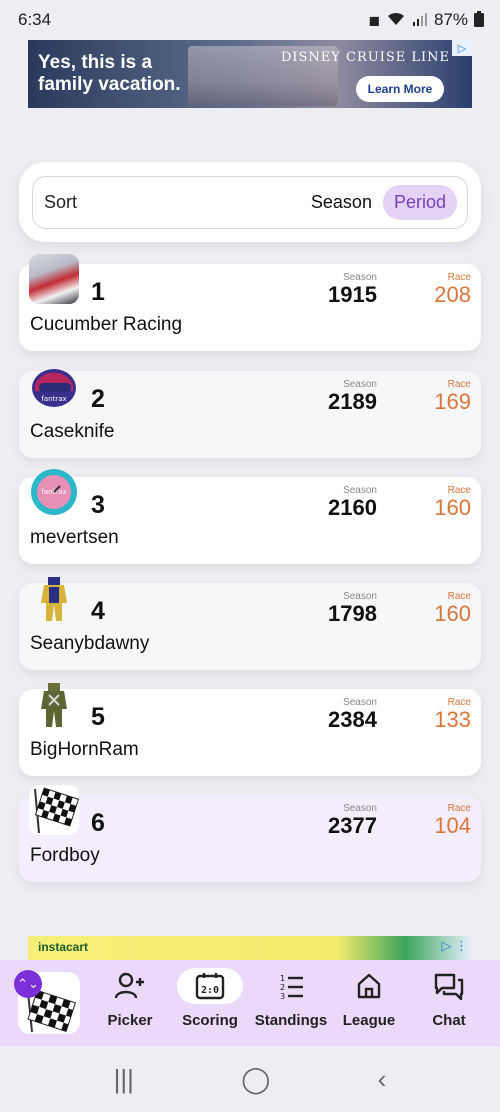 The image size is (500, 1112). I want to click on nav-label: Scoring, so click(210, 1020).